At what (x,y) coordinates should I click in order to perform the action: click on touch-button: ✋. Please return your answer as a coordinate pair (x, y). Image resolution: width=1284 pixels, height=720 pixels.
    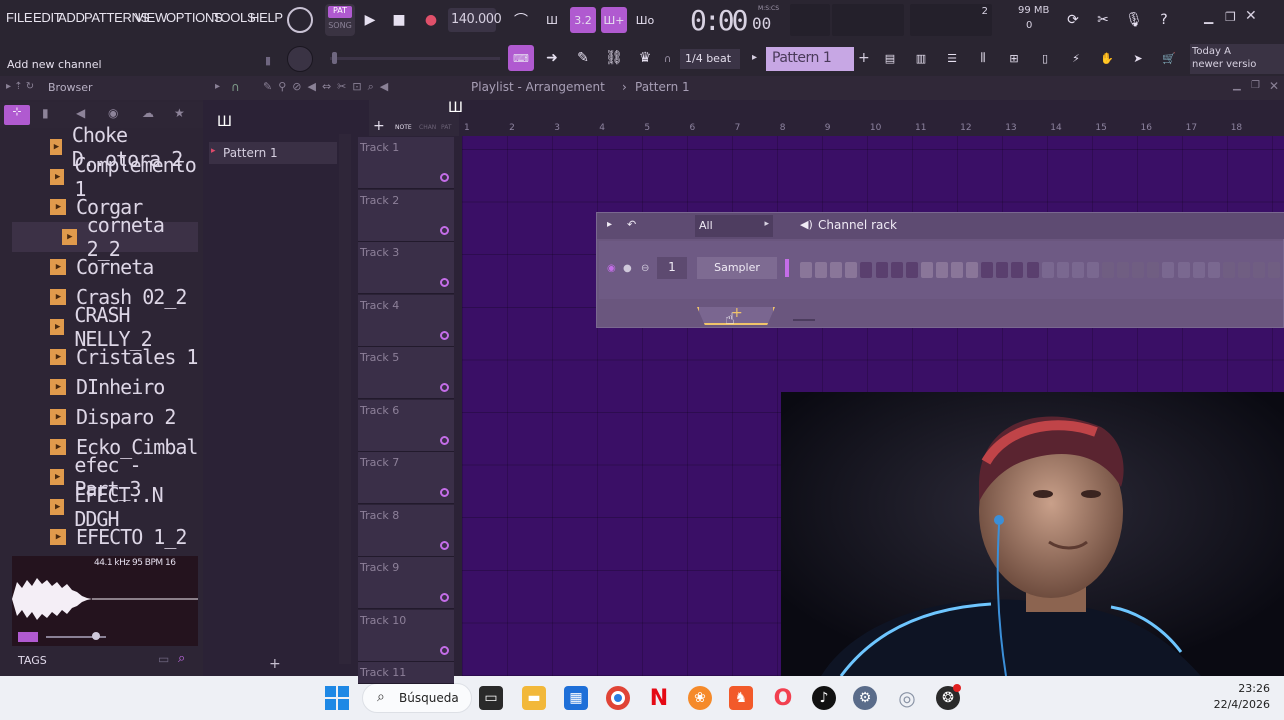
    Looking at the image, I should click on (1107, 58).